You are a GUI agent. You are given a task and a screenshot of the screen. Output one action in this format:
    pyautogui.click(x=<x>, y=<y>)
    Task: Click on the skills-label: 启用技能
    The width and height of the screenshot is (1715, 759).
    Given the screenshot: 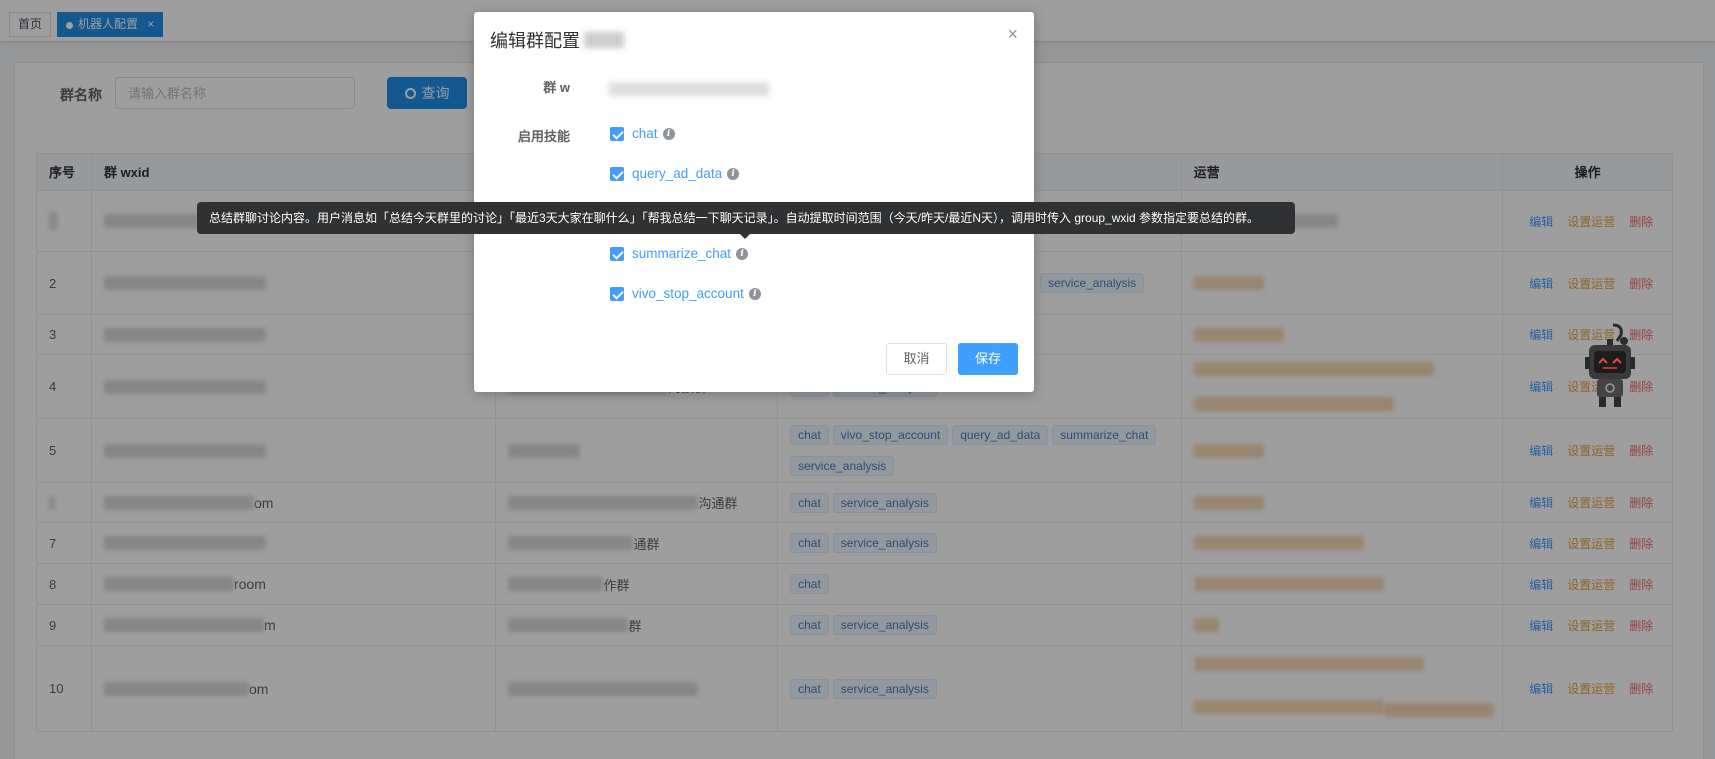 What is the action you would take?
    pyautogui.click(x=543, y=136)
    